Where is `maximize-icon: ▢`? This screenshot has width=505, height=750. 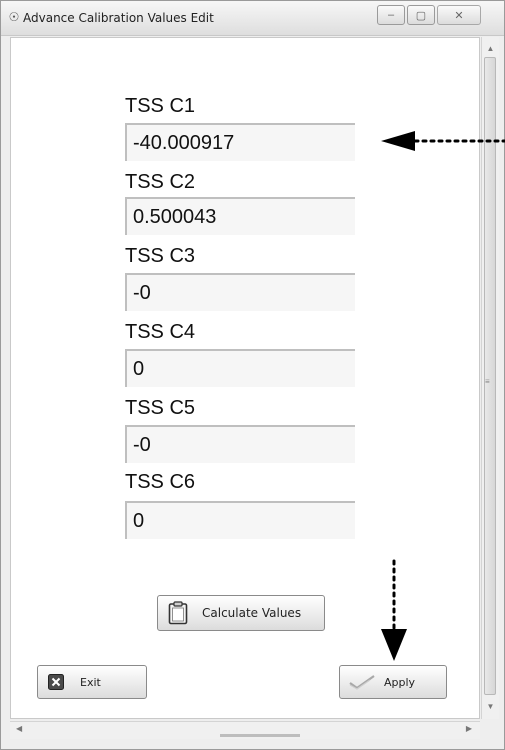
maximize-icon: ▢ is located at coordinates (421, 15).